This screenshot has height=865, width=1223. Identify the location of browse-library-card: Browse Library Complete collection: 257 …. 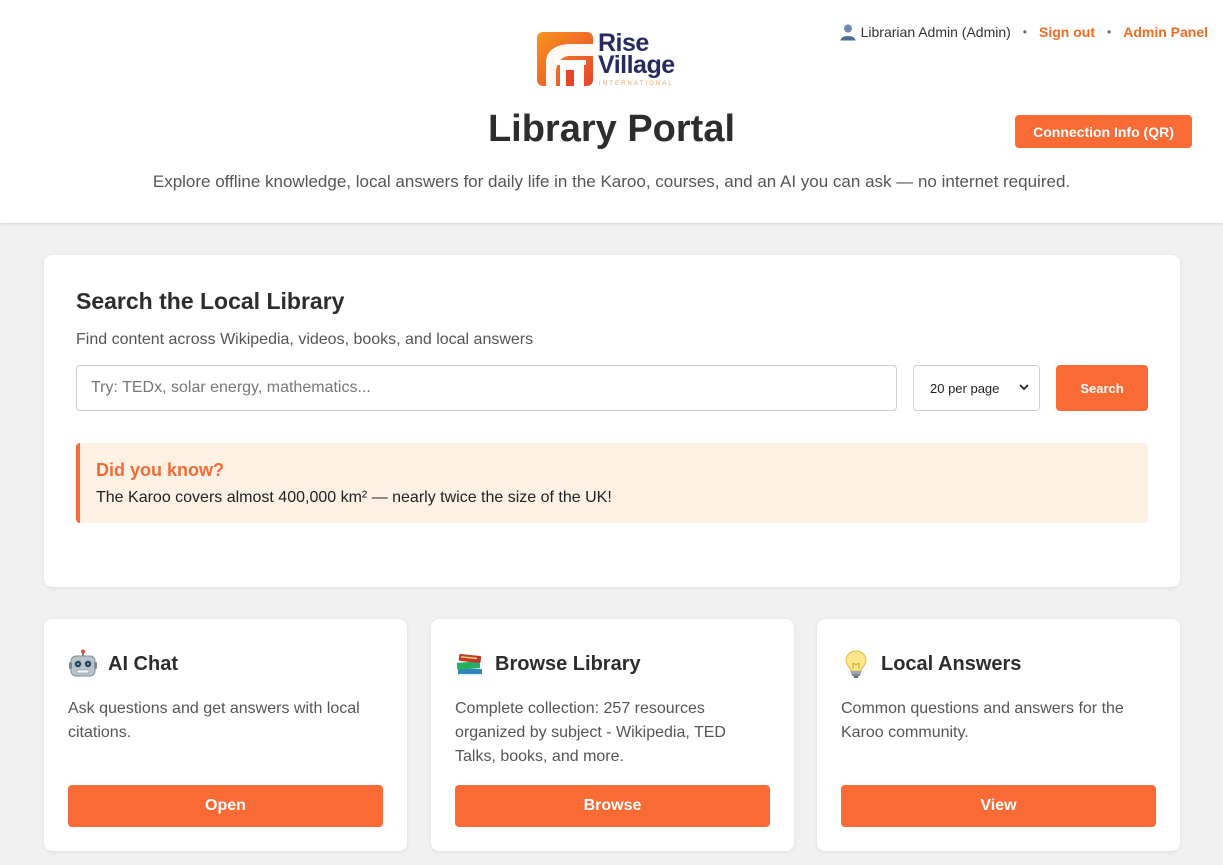
(612, 735).